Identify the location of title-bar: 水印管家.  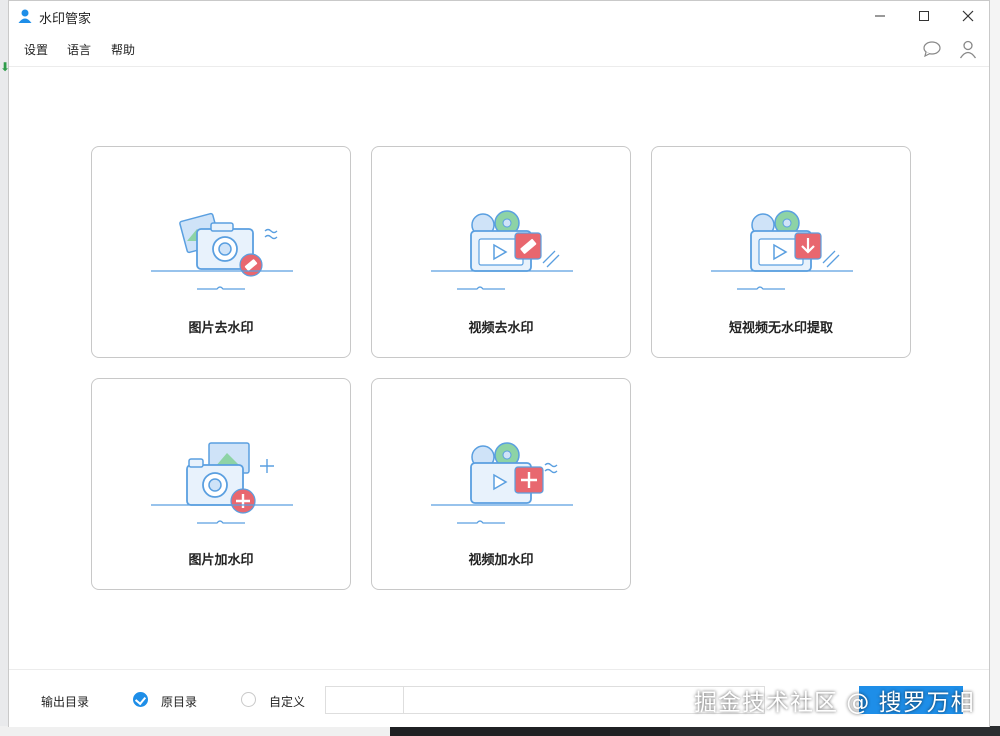
(499, 16).